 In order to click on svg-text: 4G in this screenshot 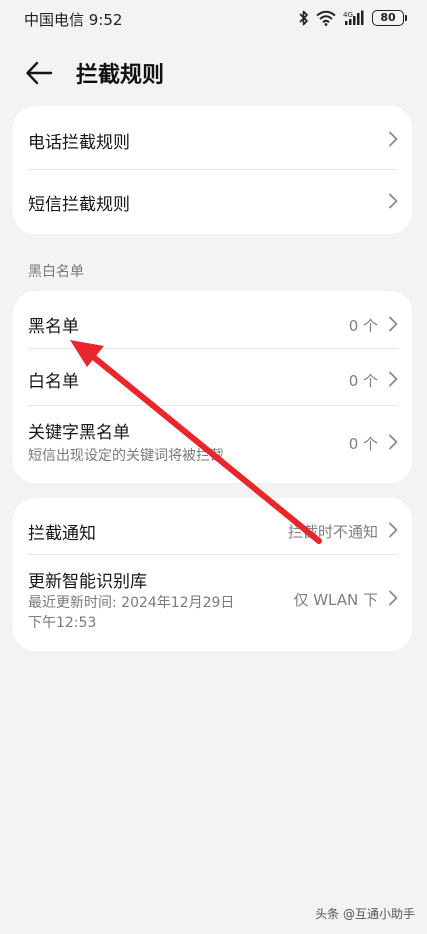, I will do `click(348, 15)`.